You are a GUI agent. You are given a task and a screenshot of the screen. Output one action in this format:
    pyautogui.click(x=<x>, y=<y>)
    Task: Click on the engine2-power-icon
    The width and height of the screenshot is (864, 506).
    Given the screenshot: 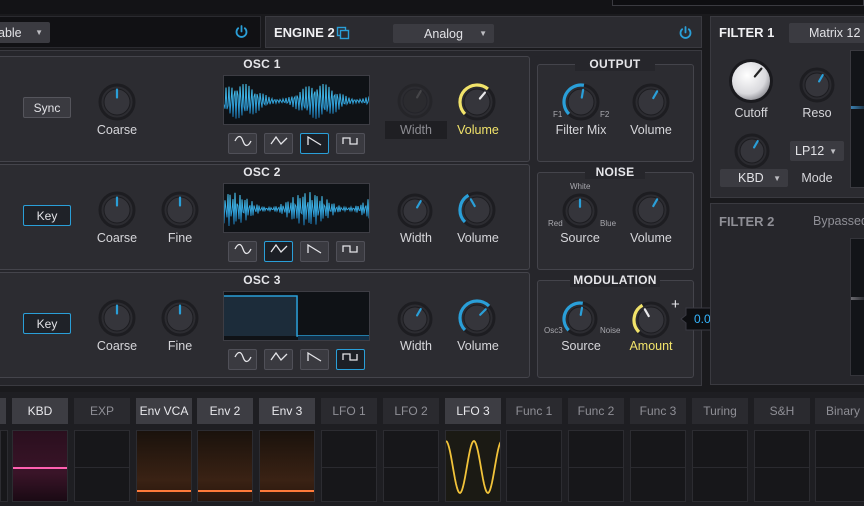 What is the action you would take?
    pyautogui.click(x=685, y=32)
    